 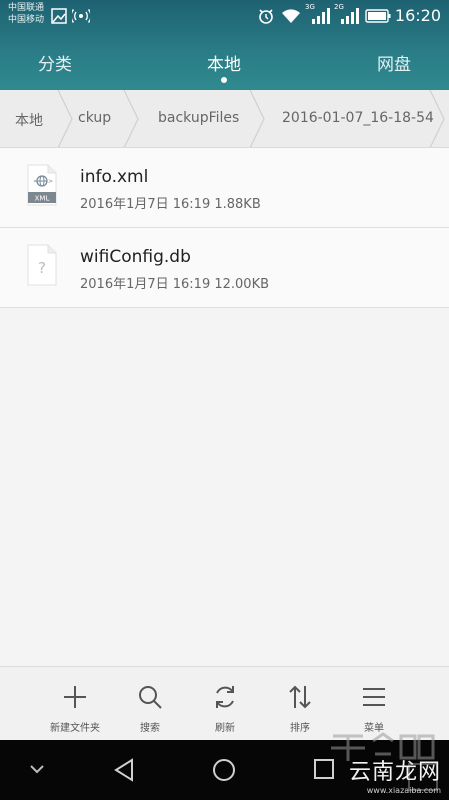 I want to click on home-icon, so click(x=224, y=770).